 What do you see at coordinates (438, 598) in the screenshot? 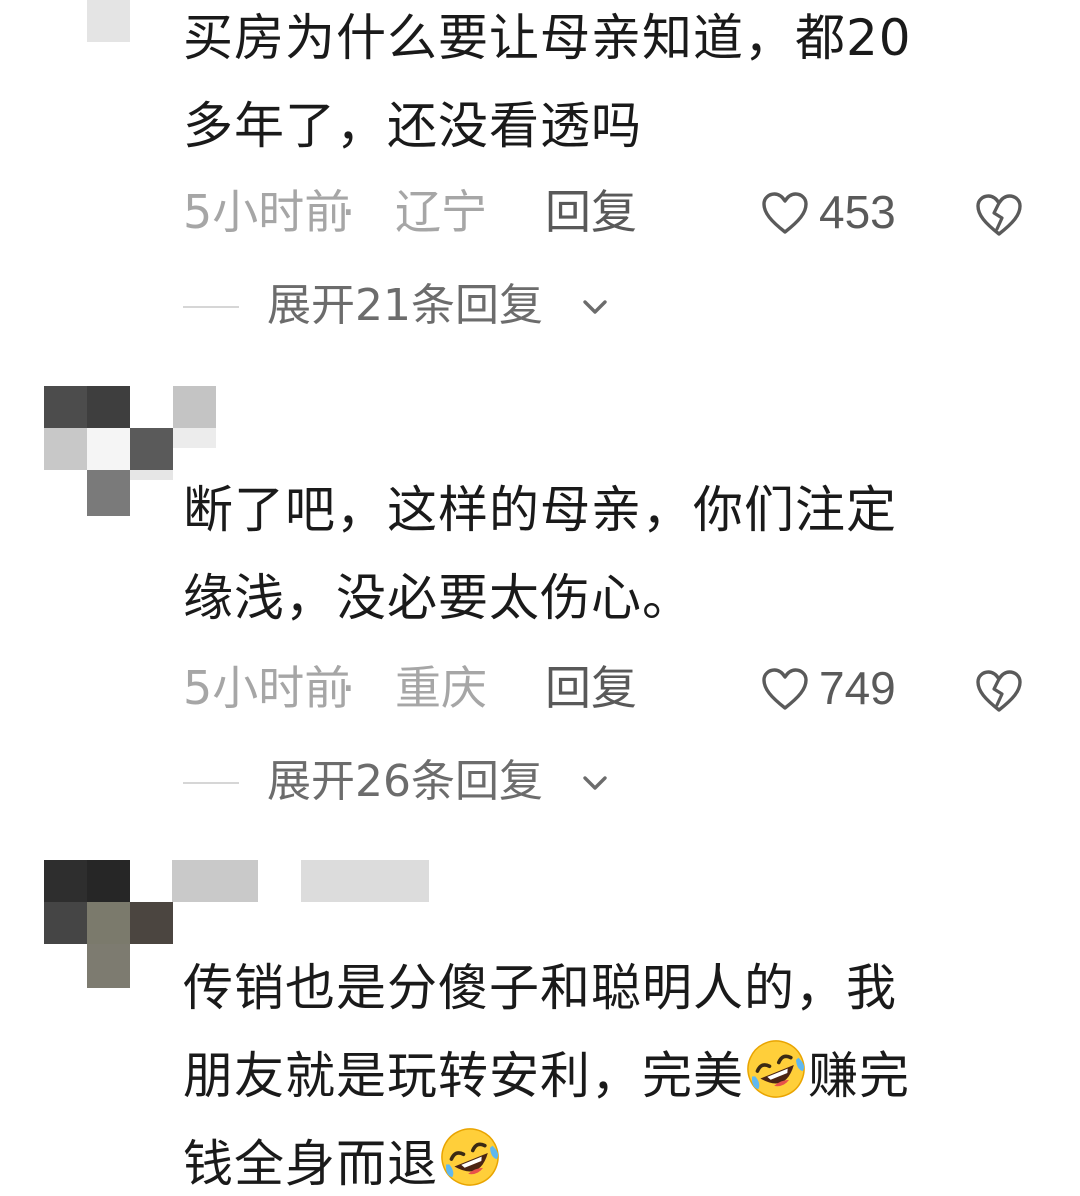
I see `comment-text-line: 缘浅，没必要太伤心。` at bounding box center [438, 598].